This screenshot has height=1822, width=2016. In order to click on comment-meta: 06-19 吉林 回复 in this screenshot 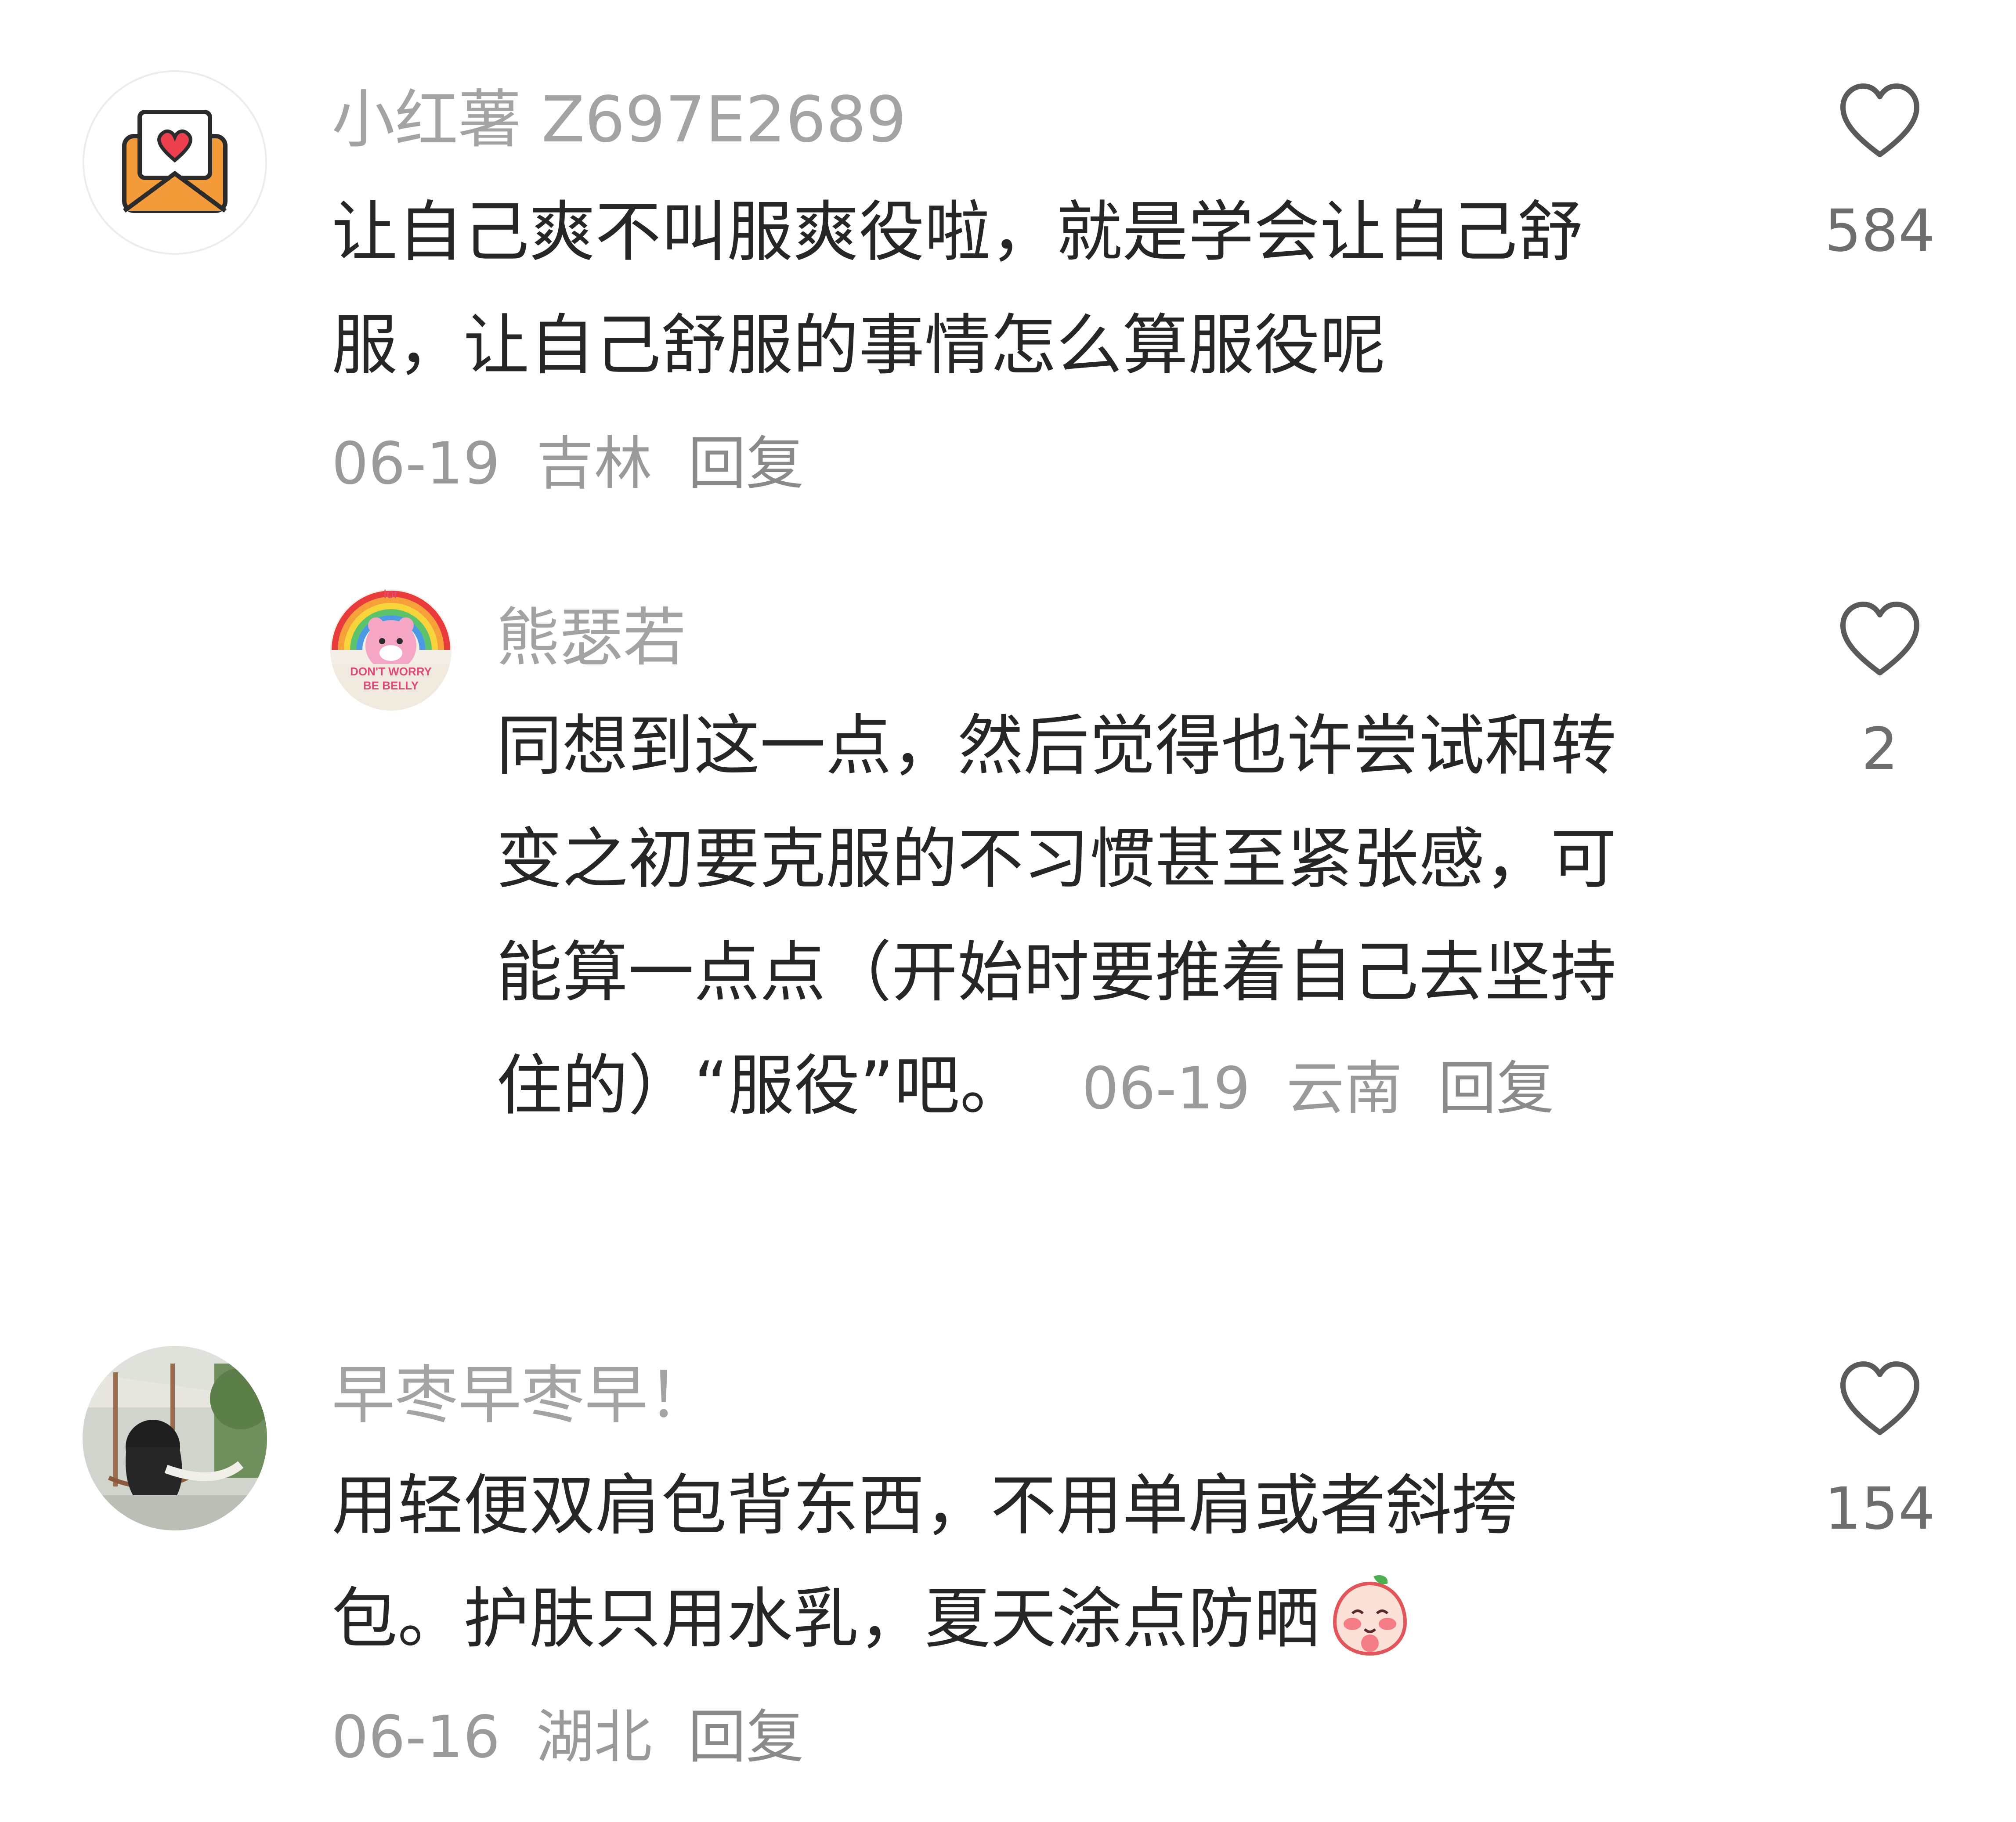, I will do `click(568, 464)`.